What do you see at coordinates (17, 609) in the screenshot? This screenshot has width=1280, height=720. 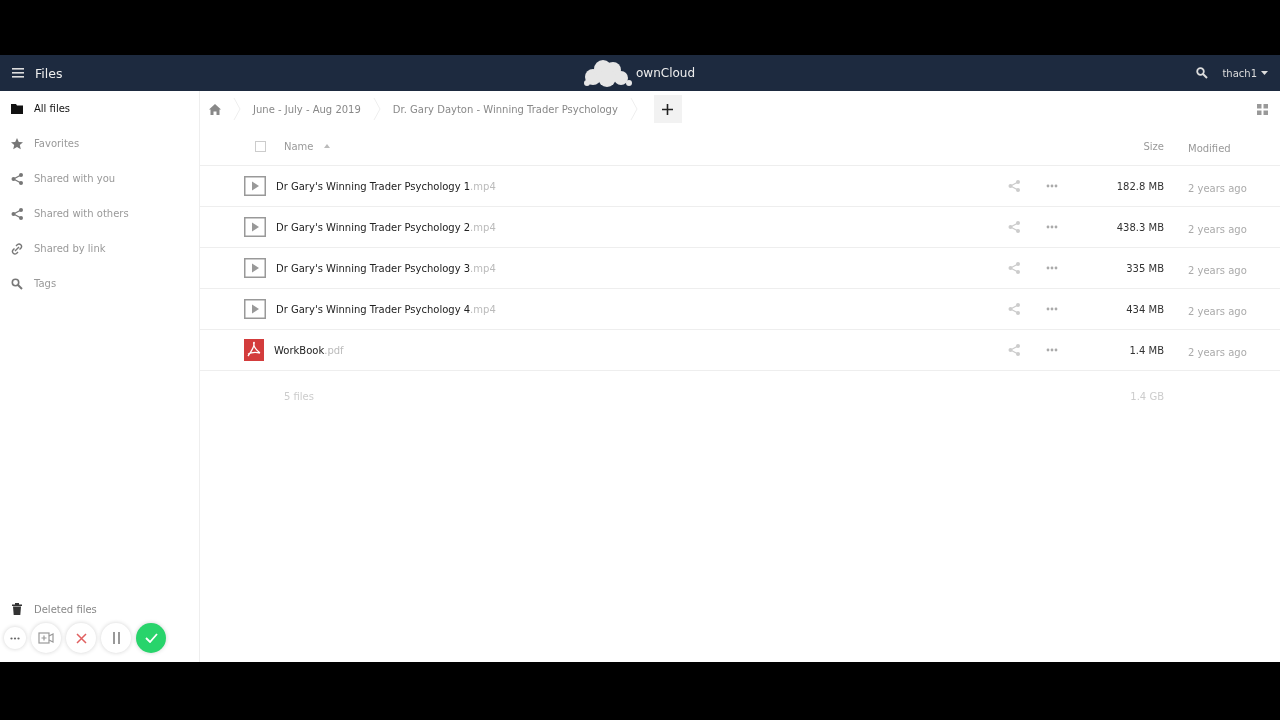 I see `trash-icon` at bounding box center [17, 609].